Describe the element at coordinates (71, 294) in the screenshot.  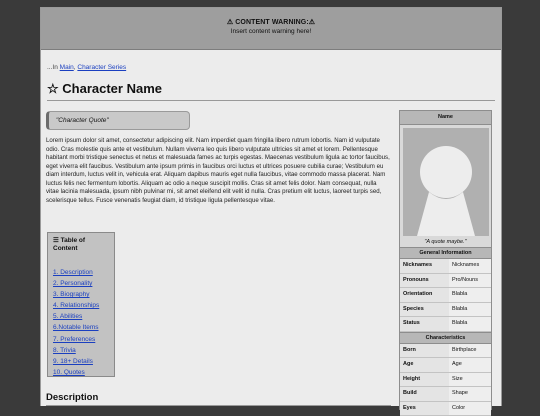
I see `toc-link-biography: 3. Biography` at that location.